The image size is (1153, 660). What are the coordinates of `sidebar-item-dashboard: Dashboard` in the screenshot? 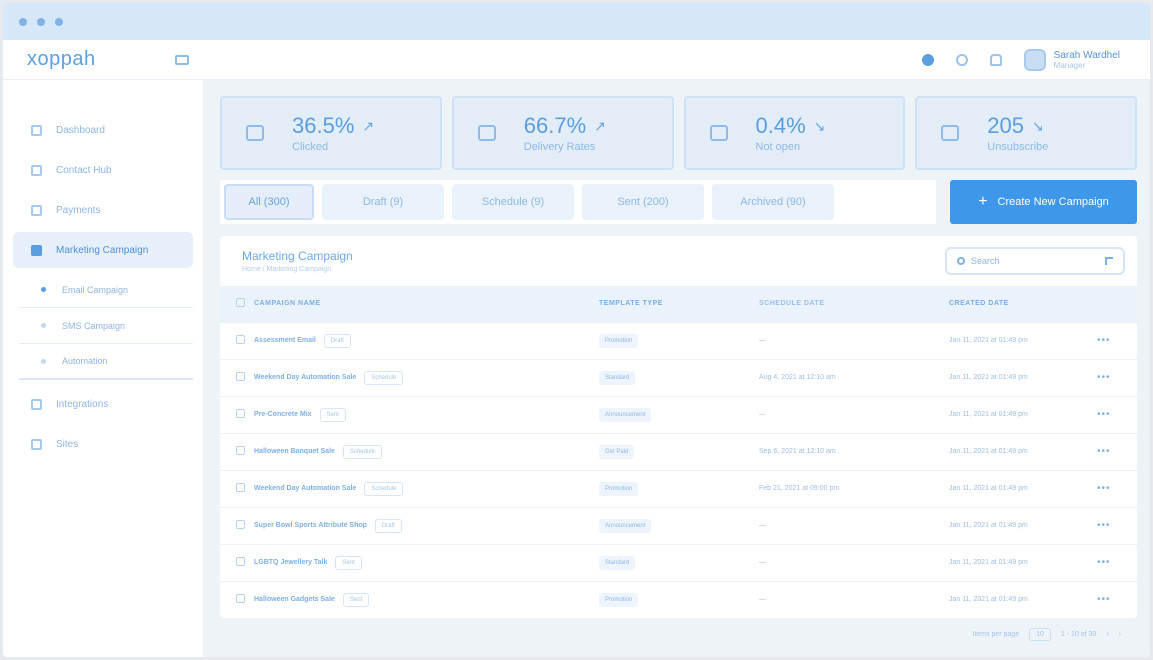 It's located at (103, 130).